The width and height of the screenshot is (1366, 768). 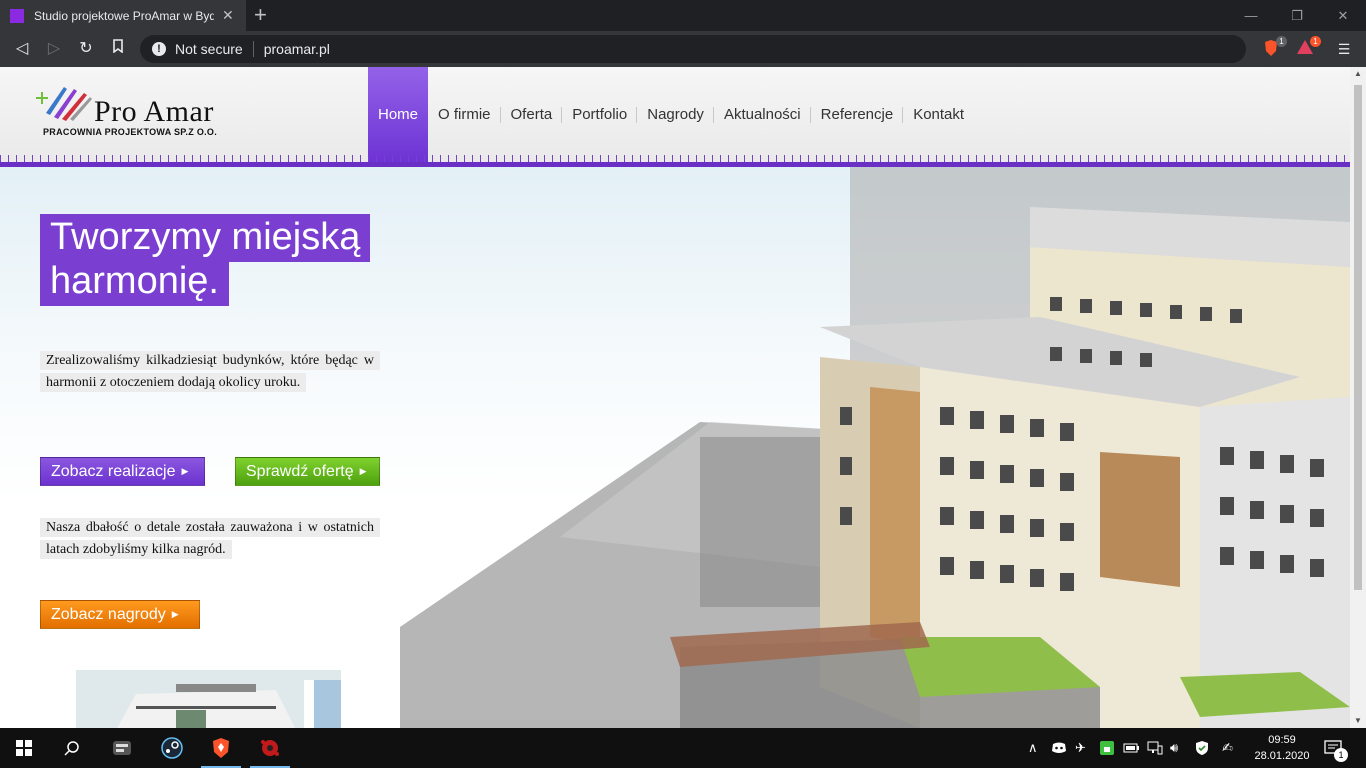 I want to click on volume-icon: 🔊︎, so click(x=1174, y=748).